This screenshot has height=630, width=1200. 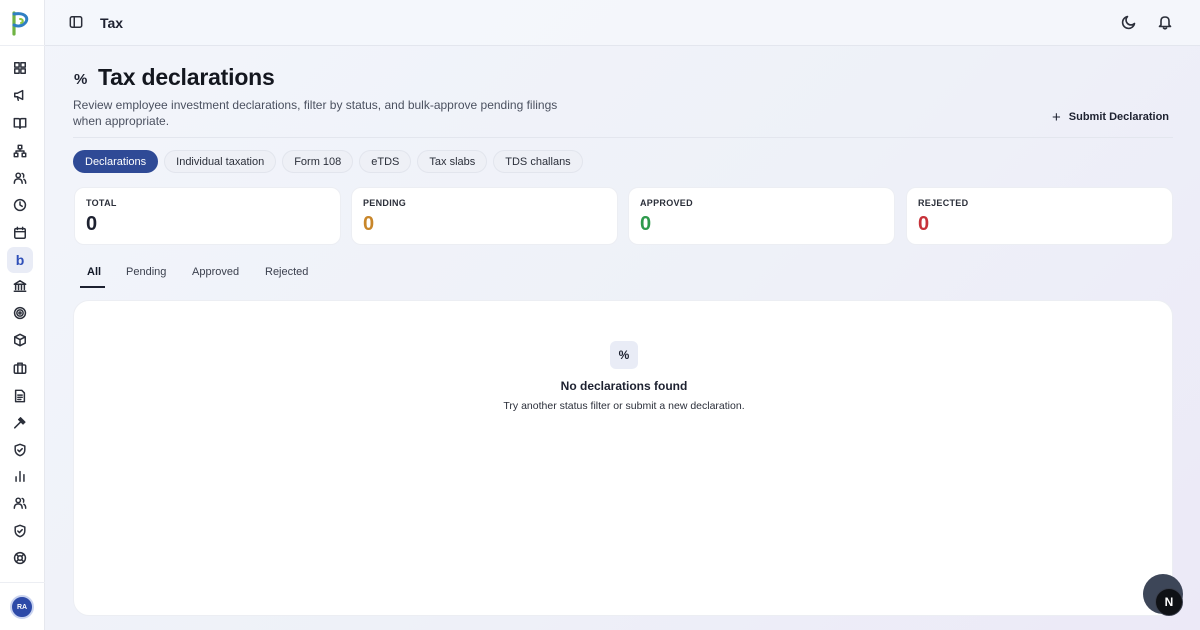 I want to click on user-avatar: RA, so click(x=22, y=607).